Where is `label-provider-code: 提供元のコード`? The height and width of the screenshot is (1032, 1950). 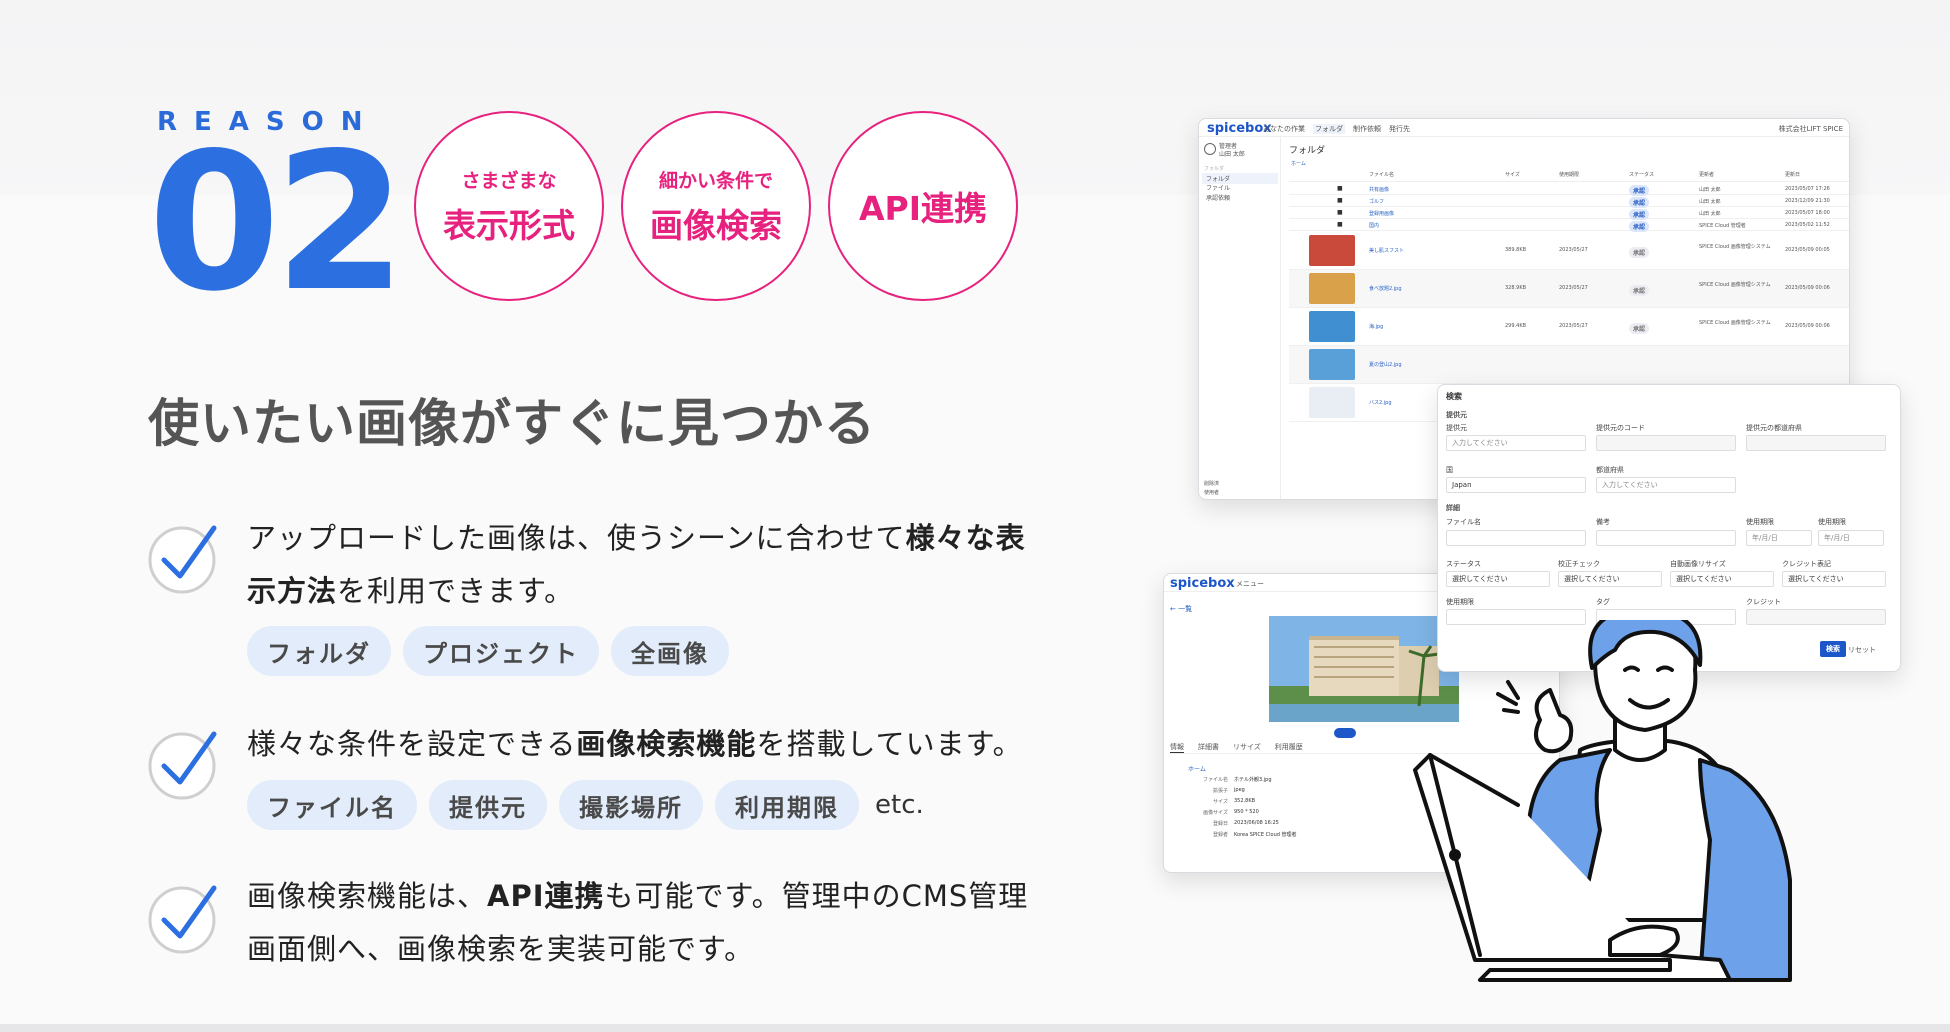
label-provider-code: 提供元のコード is located at coordinates (1620, 428).